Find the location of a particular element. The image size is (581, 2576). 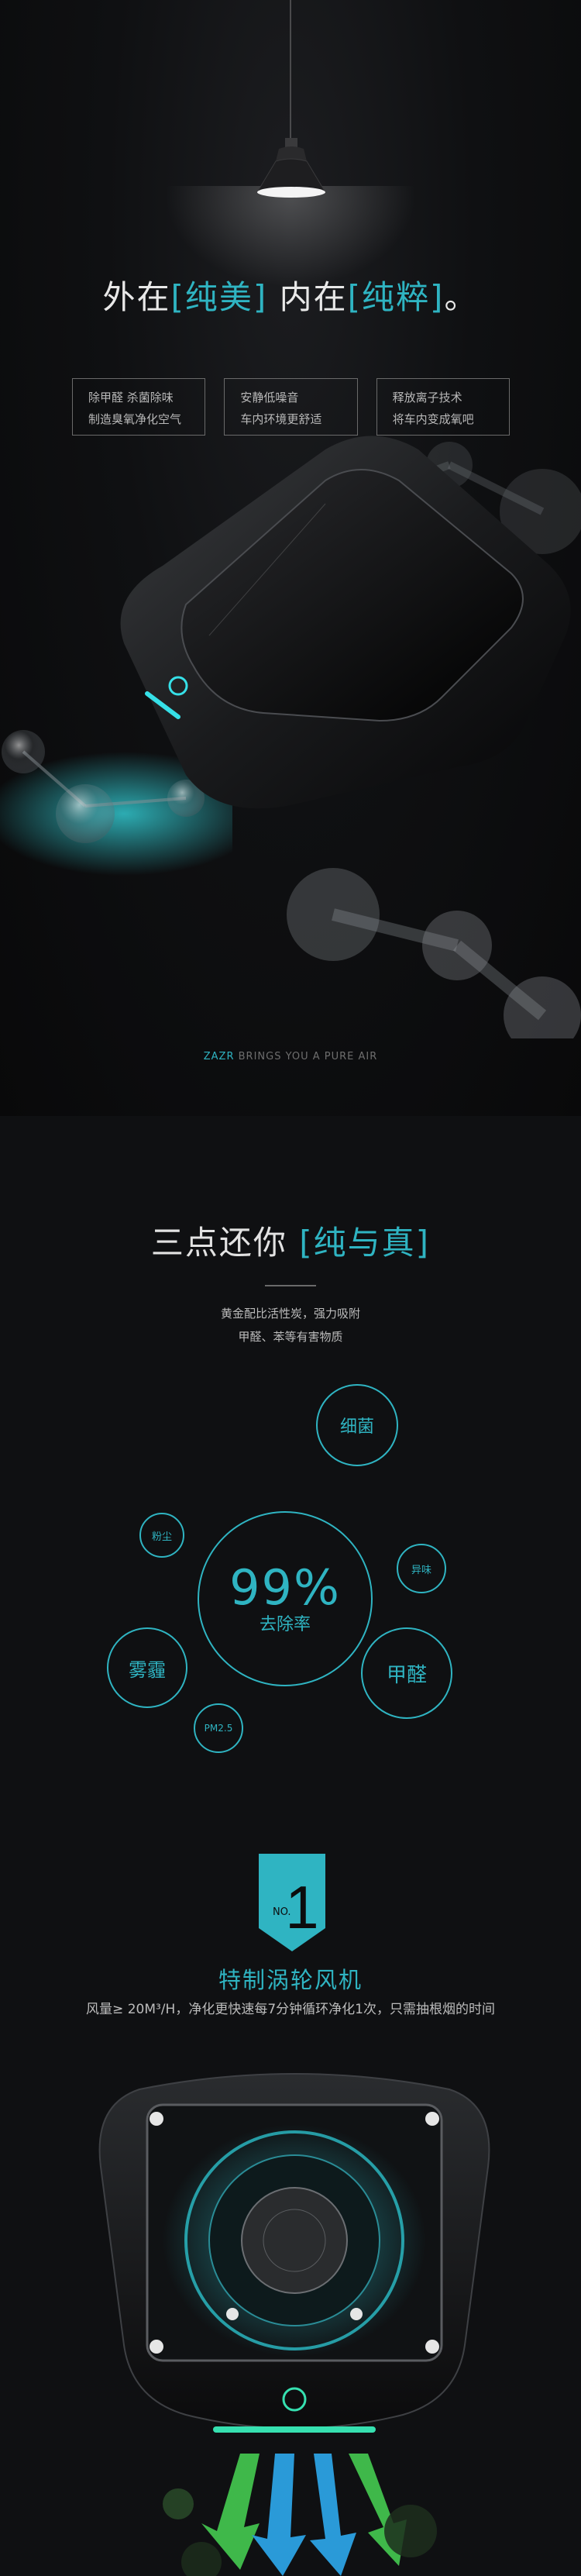

section-title-part: 三点还你 is located at coordinates (225, 1243).